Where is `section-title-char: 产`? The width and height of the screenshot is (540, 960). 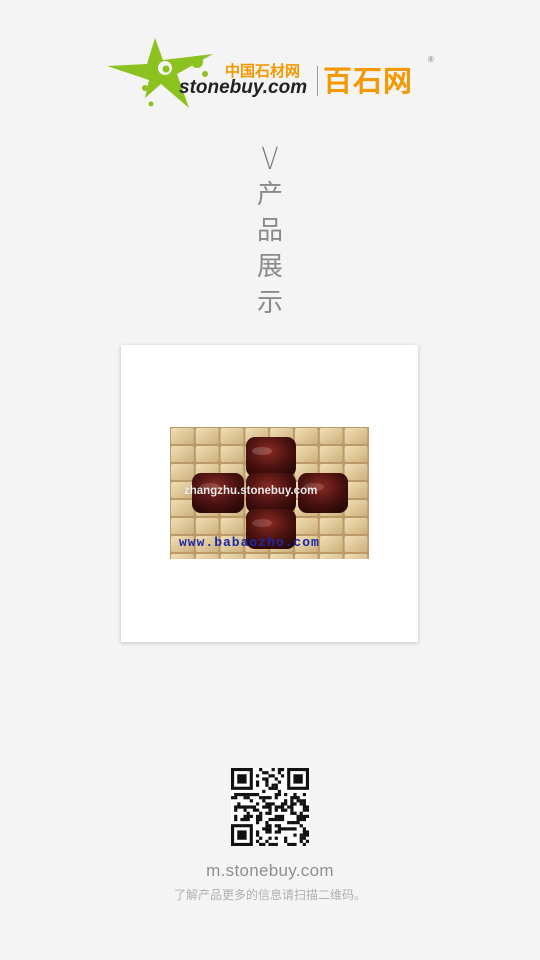 section-title-char: 产 is located at coordinates (269, 195).